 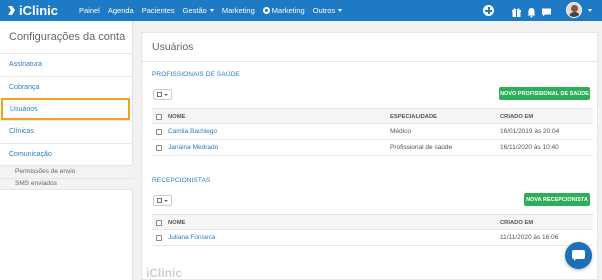 What do you see at coordinates (89, 10) in the screenshot?
I see `nav-painel: Painel` at bounding box center [89, 10].